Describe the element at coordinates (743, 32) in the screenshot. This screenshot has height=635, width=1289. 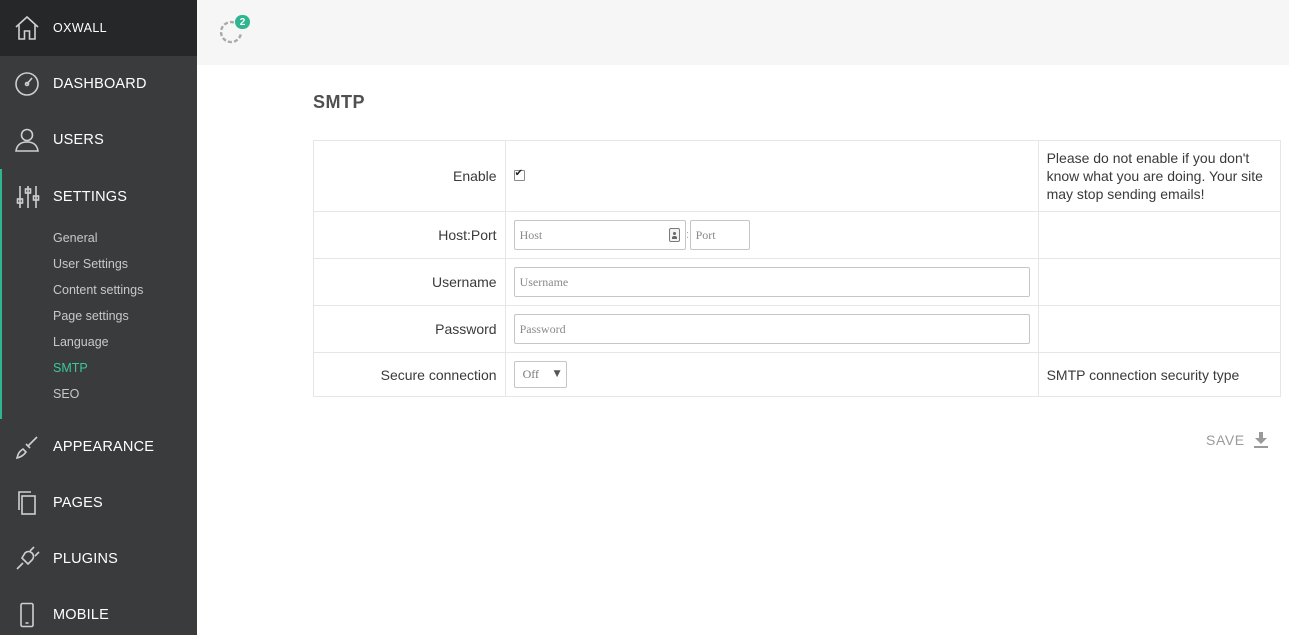
I see `topbar: 2` at that location.